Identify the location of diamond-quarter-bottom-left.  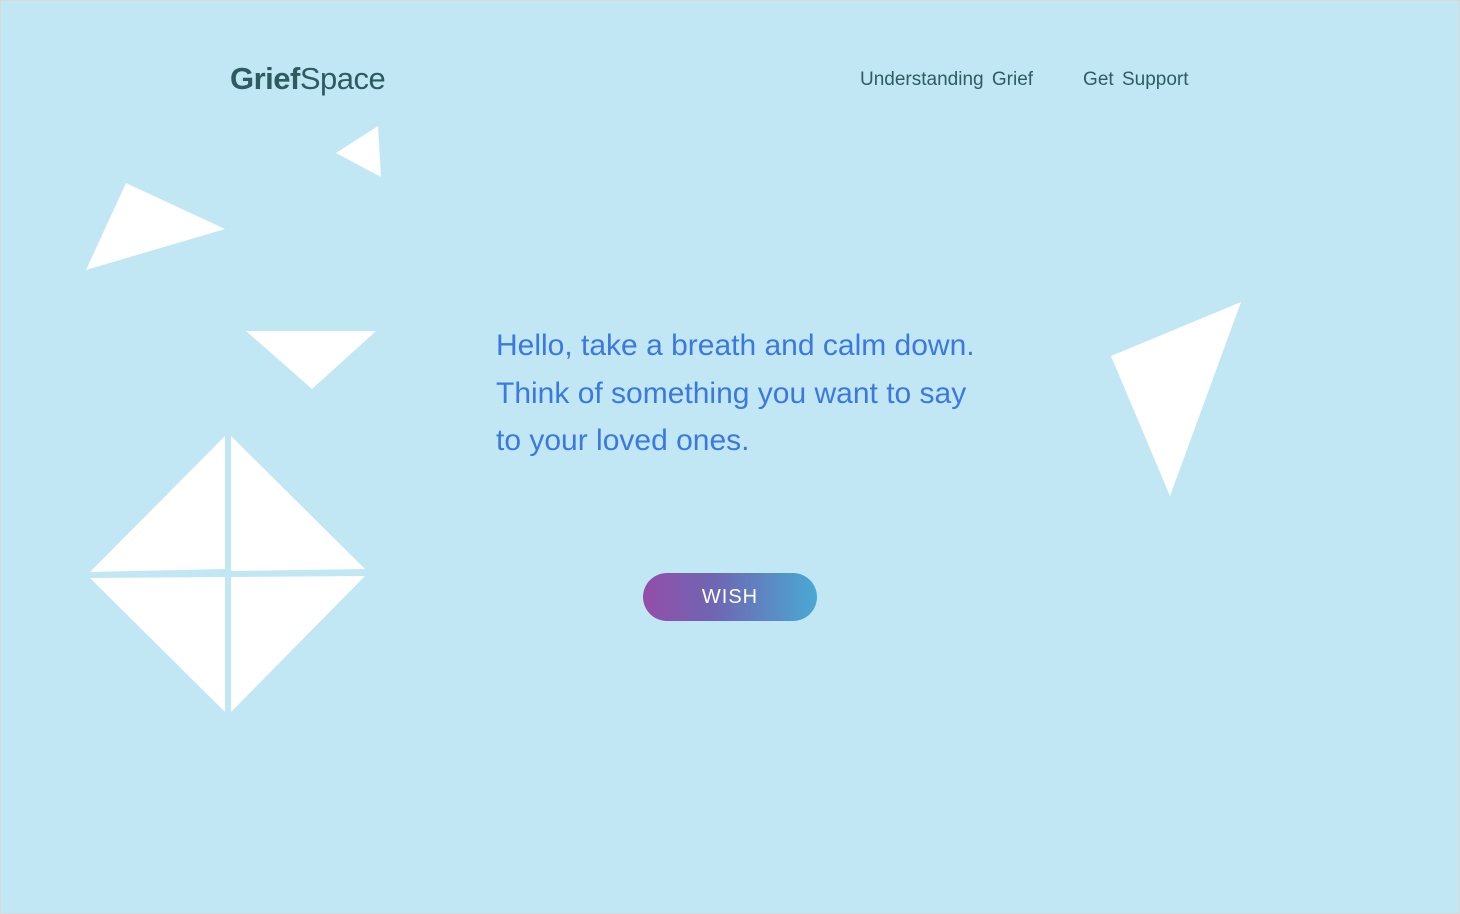
(157, 644).